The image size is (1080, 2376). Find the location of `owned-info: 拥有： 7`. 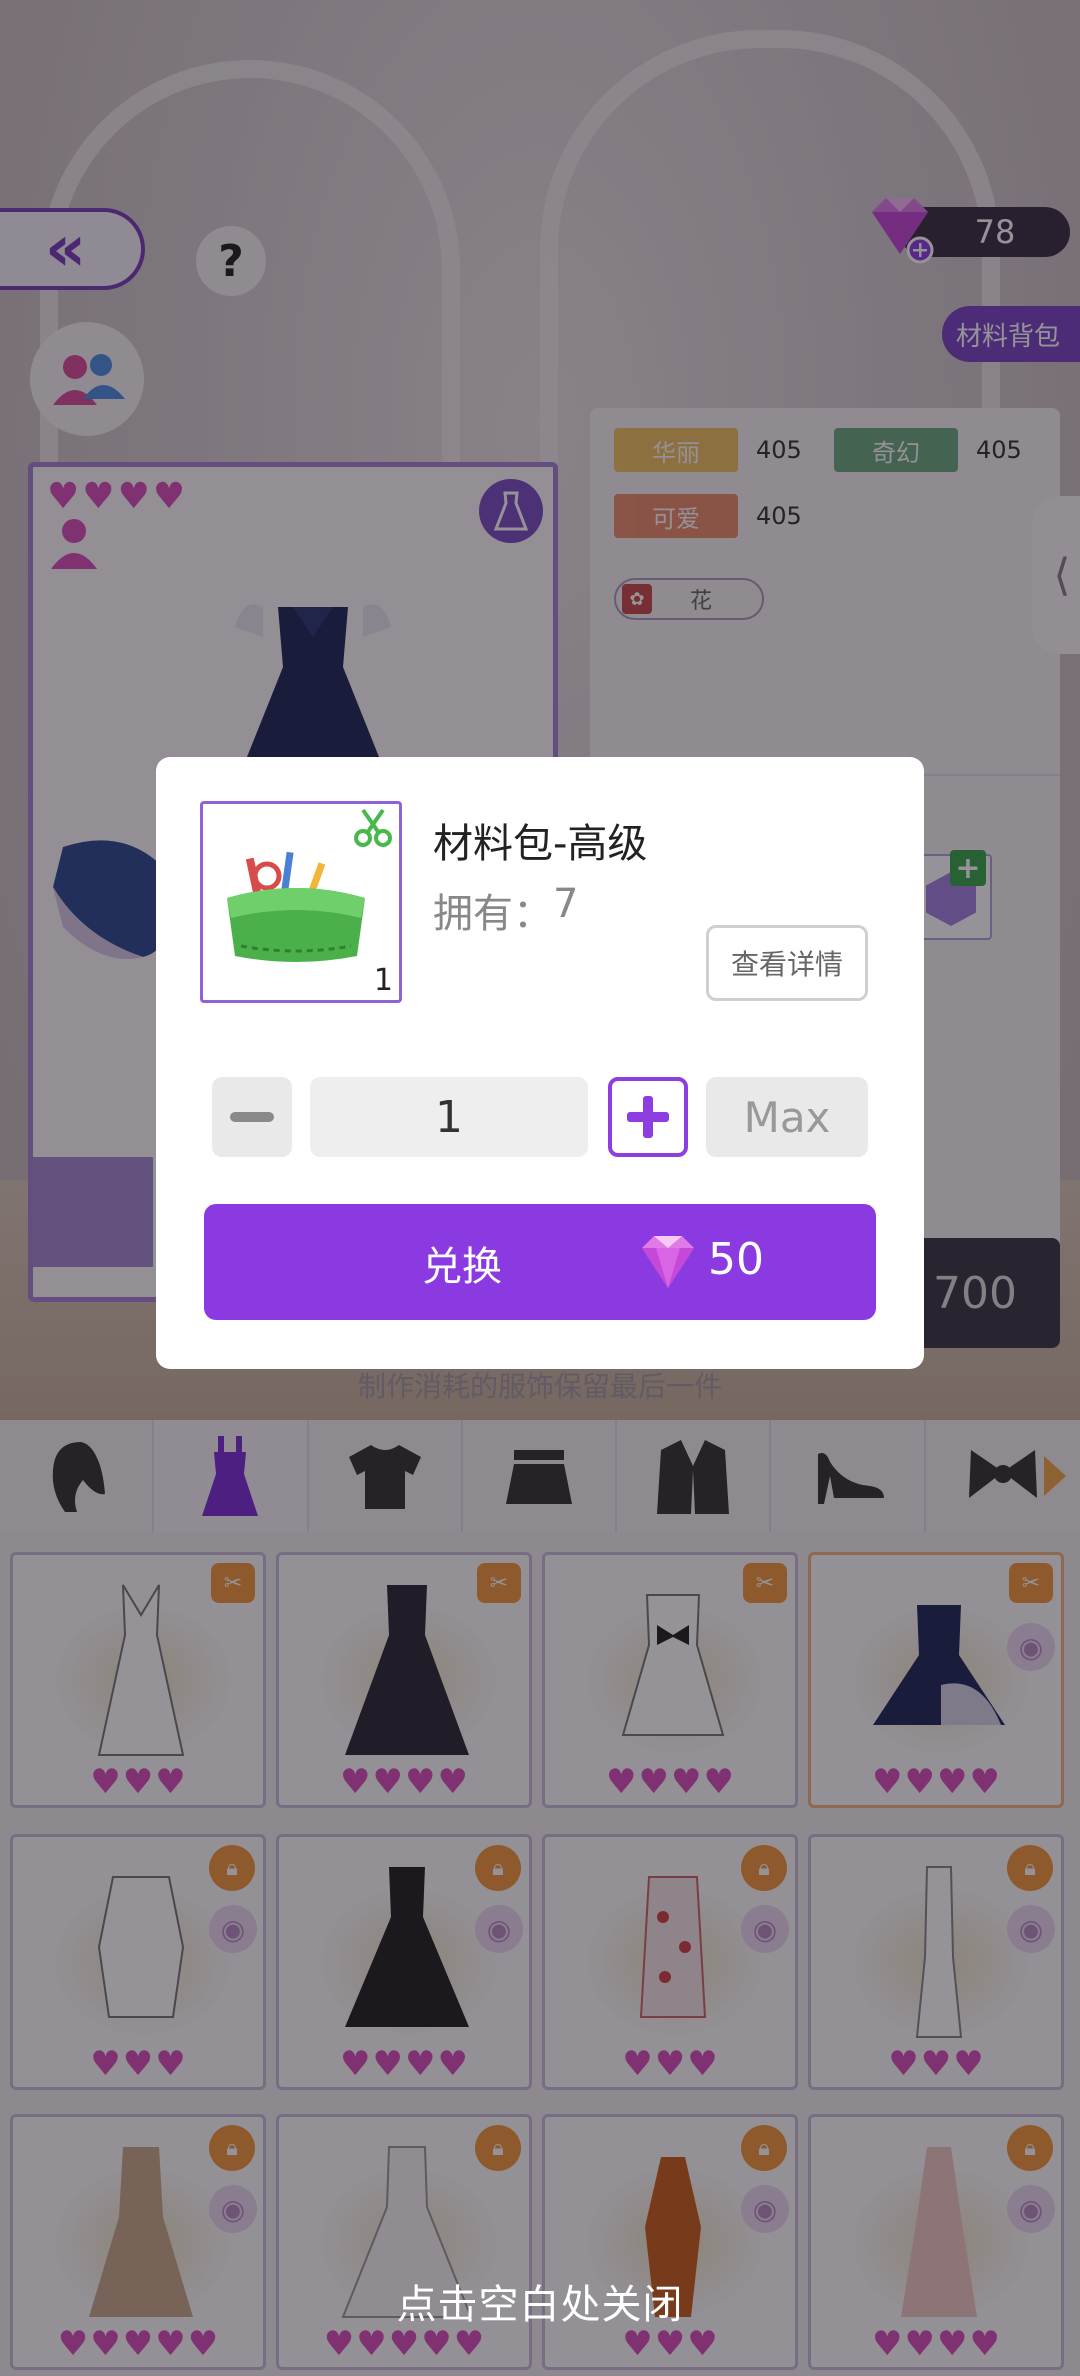

owned-info: 拥有： 7 is located at coordinates (505, 910).